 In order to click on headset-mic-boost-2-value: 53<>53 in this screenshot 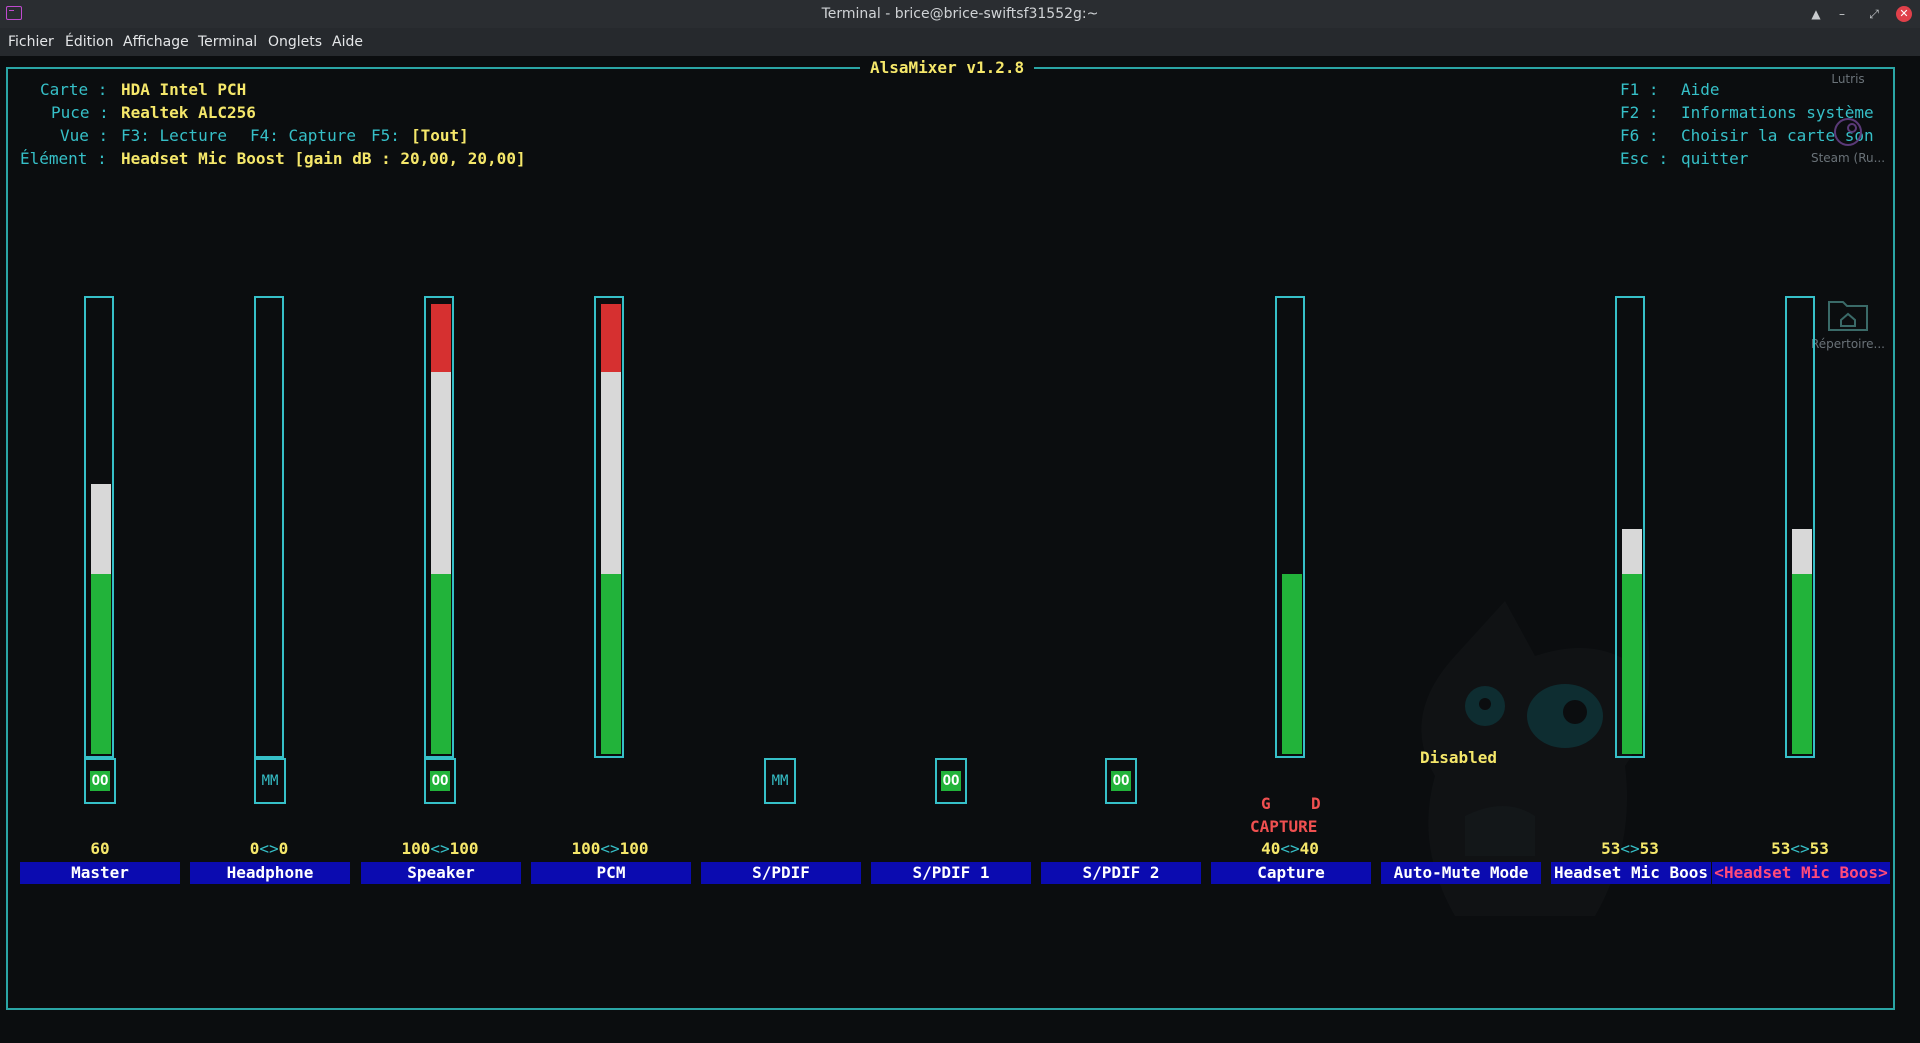, I will do `click(1800, 848)`.